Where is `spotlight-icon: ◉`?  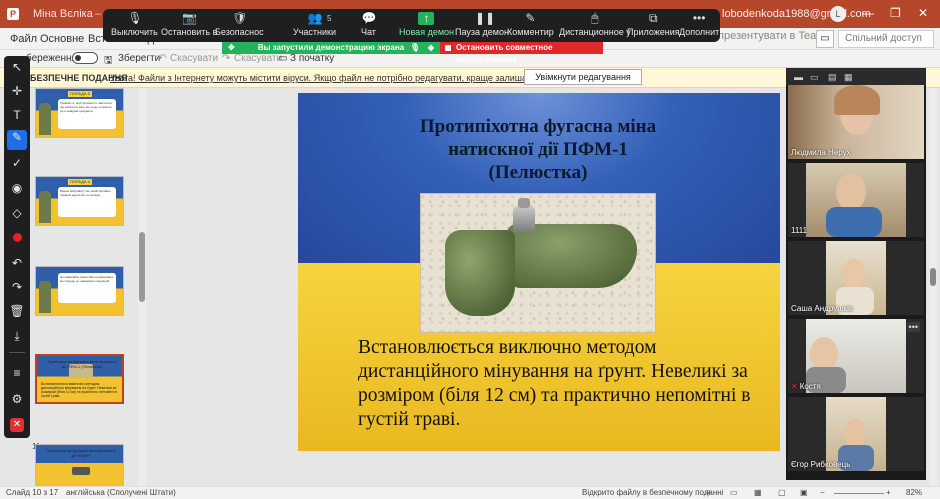 spotlight-icon: ◉ is located at coordinates (17, 188).